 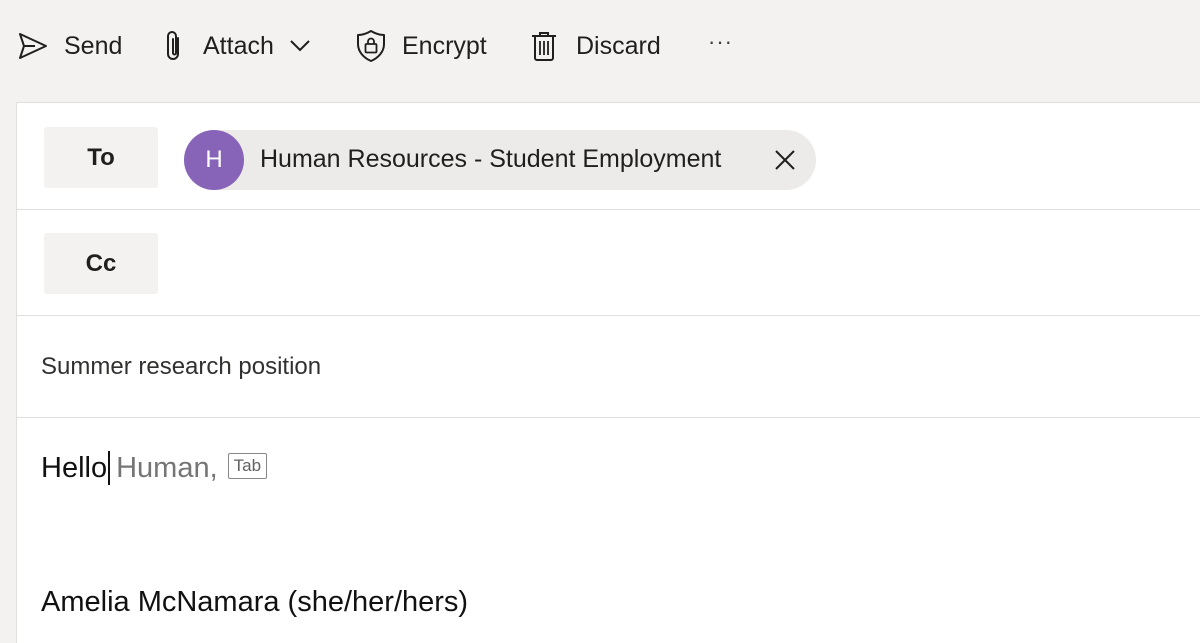 What do you see at coordinates (544, 46) in the screenshot?
I see `trash-icon` at bounding box center [544, 46].